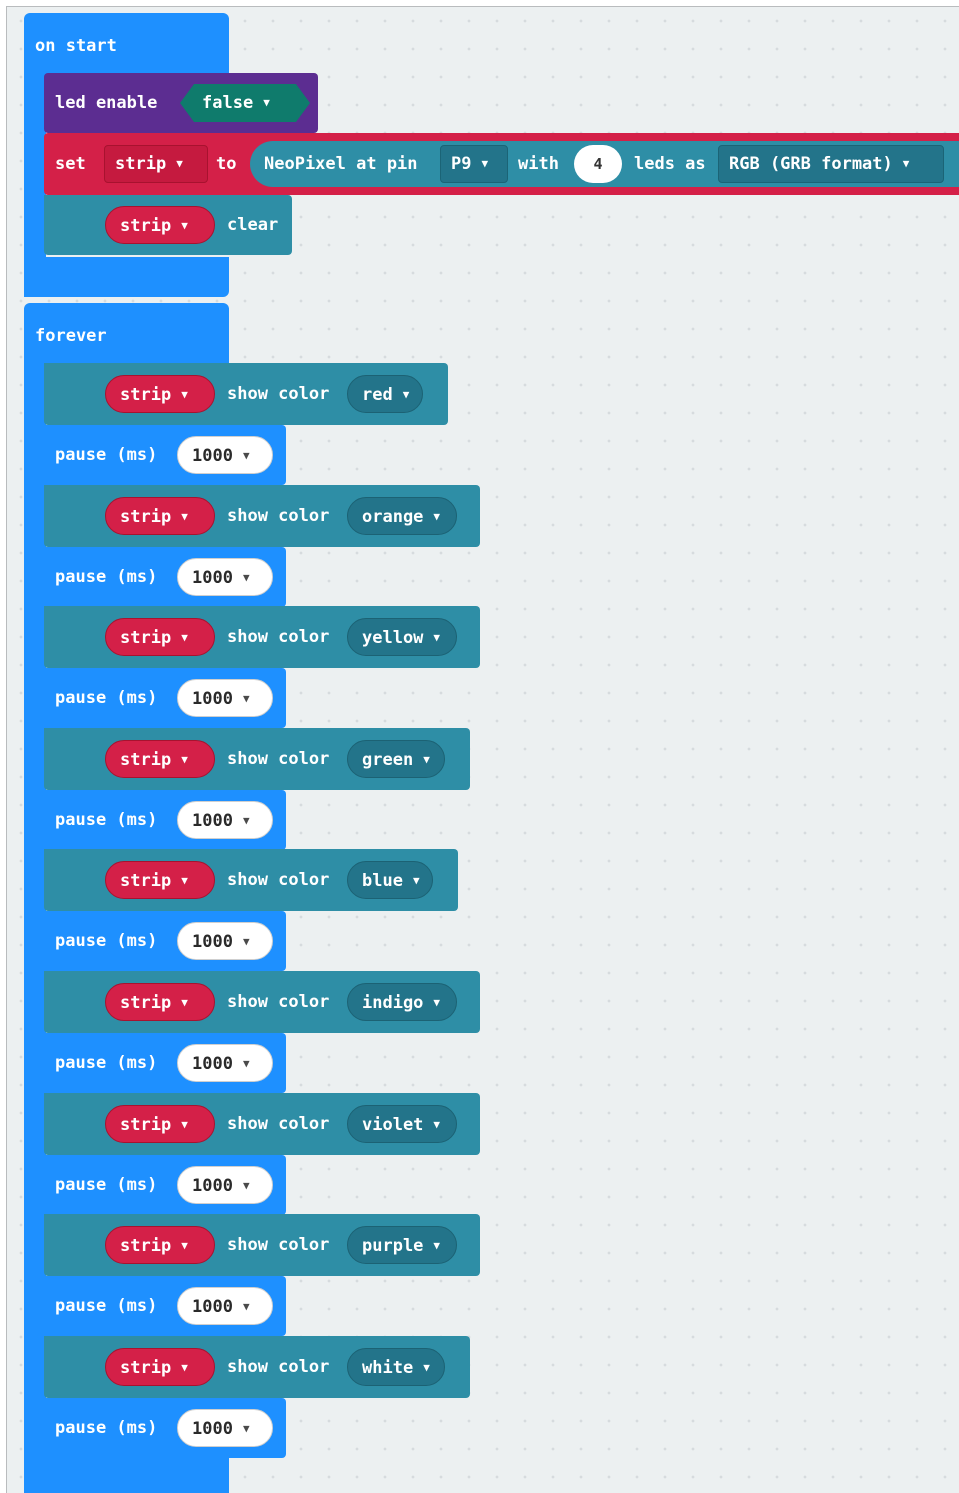 The height and width of the screenshot is (1493, 959). I want to click on mode-value: RGB (GRB format), so click(811, 164).